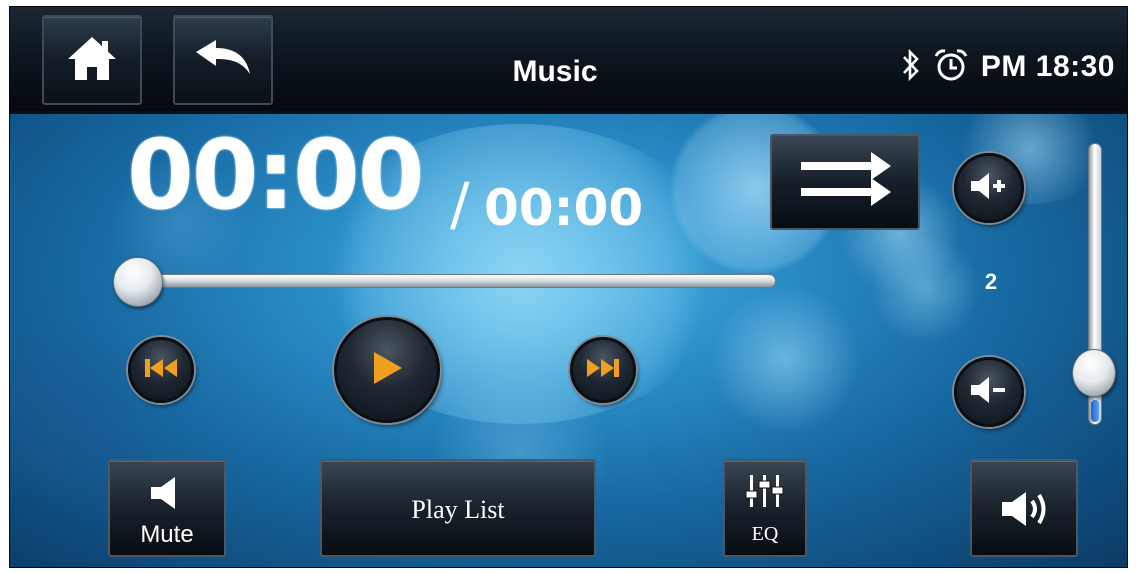  What do you see at coordinates (166, 495) in the screenshot?
I see `mute-icon` at bounding box center [166, 495].